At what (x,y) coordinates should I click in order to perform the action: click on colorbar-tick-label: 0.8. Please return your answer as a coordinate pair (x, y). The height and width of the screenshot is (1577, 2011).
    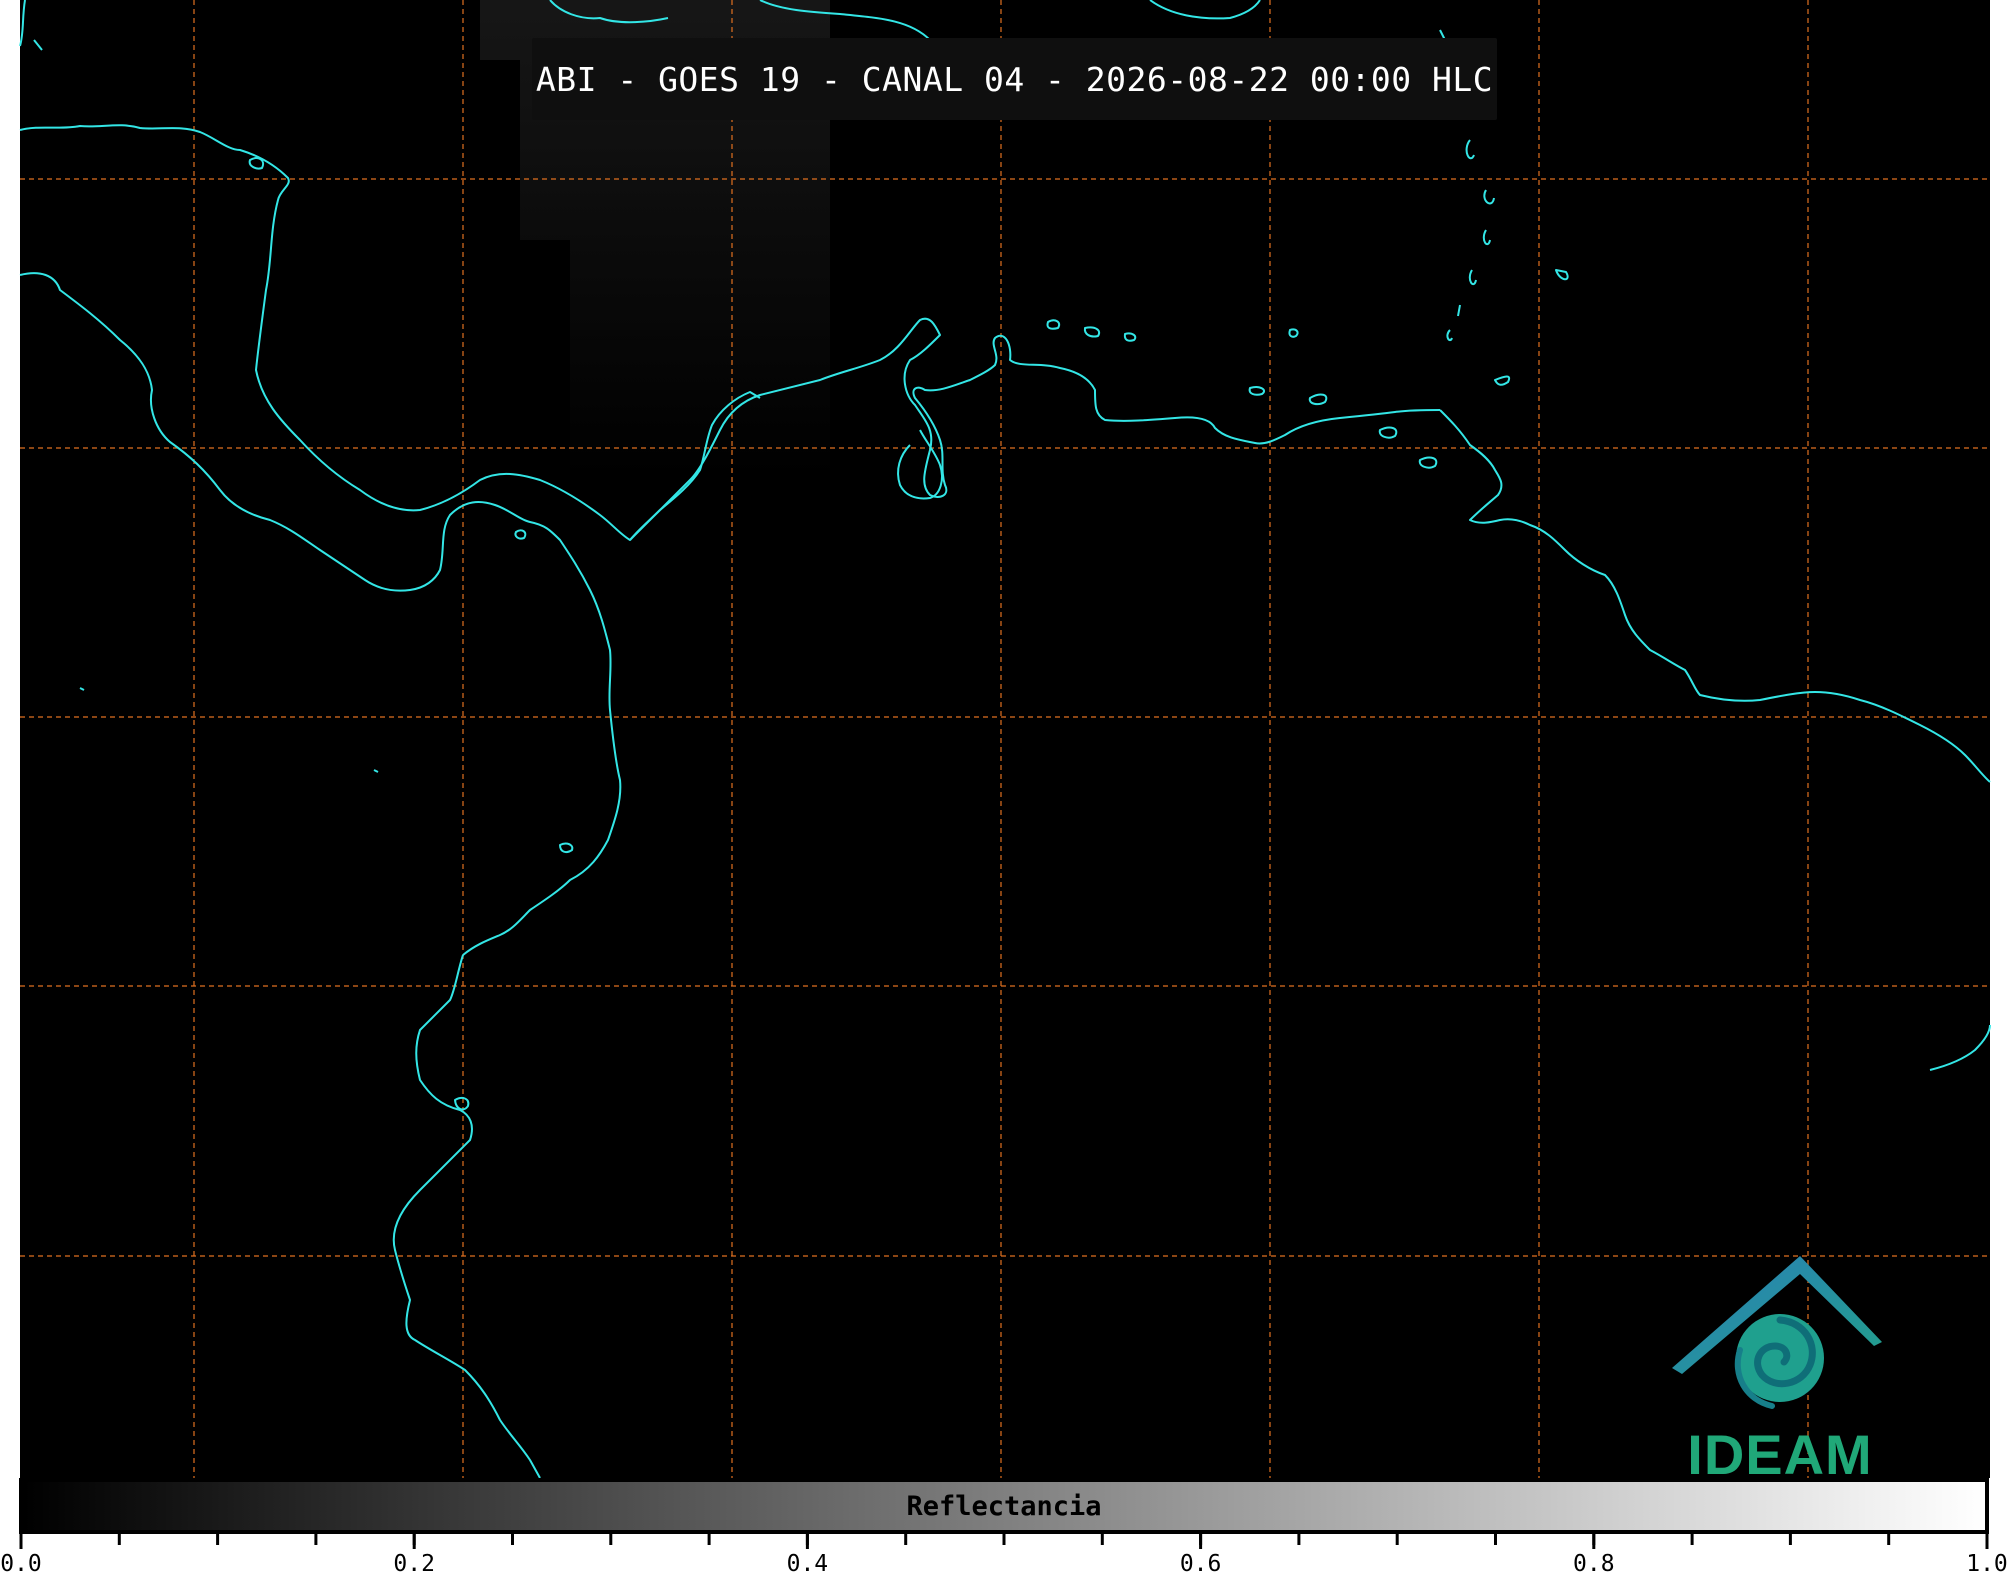
    Looking at the image, I should click on (1594, 1564).